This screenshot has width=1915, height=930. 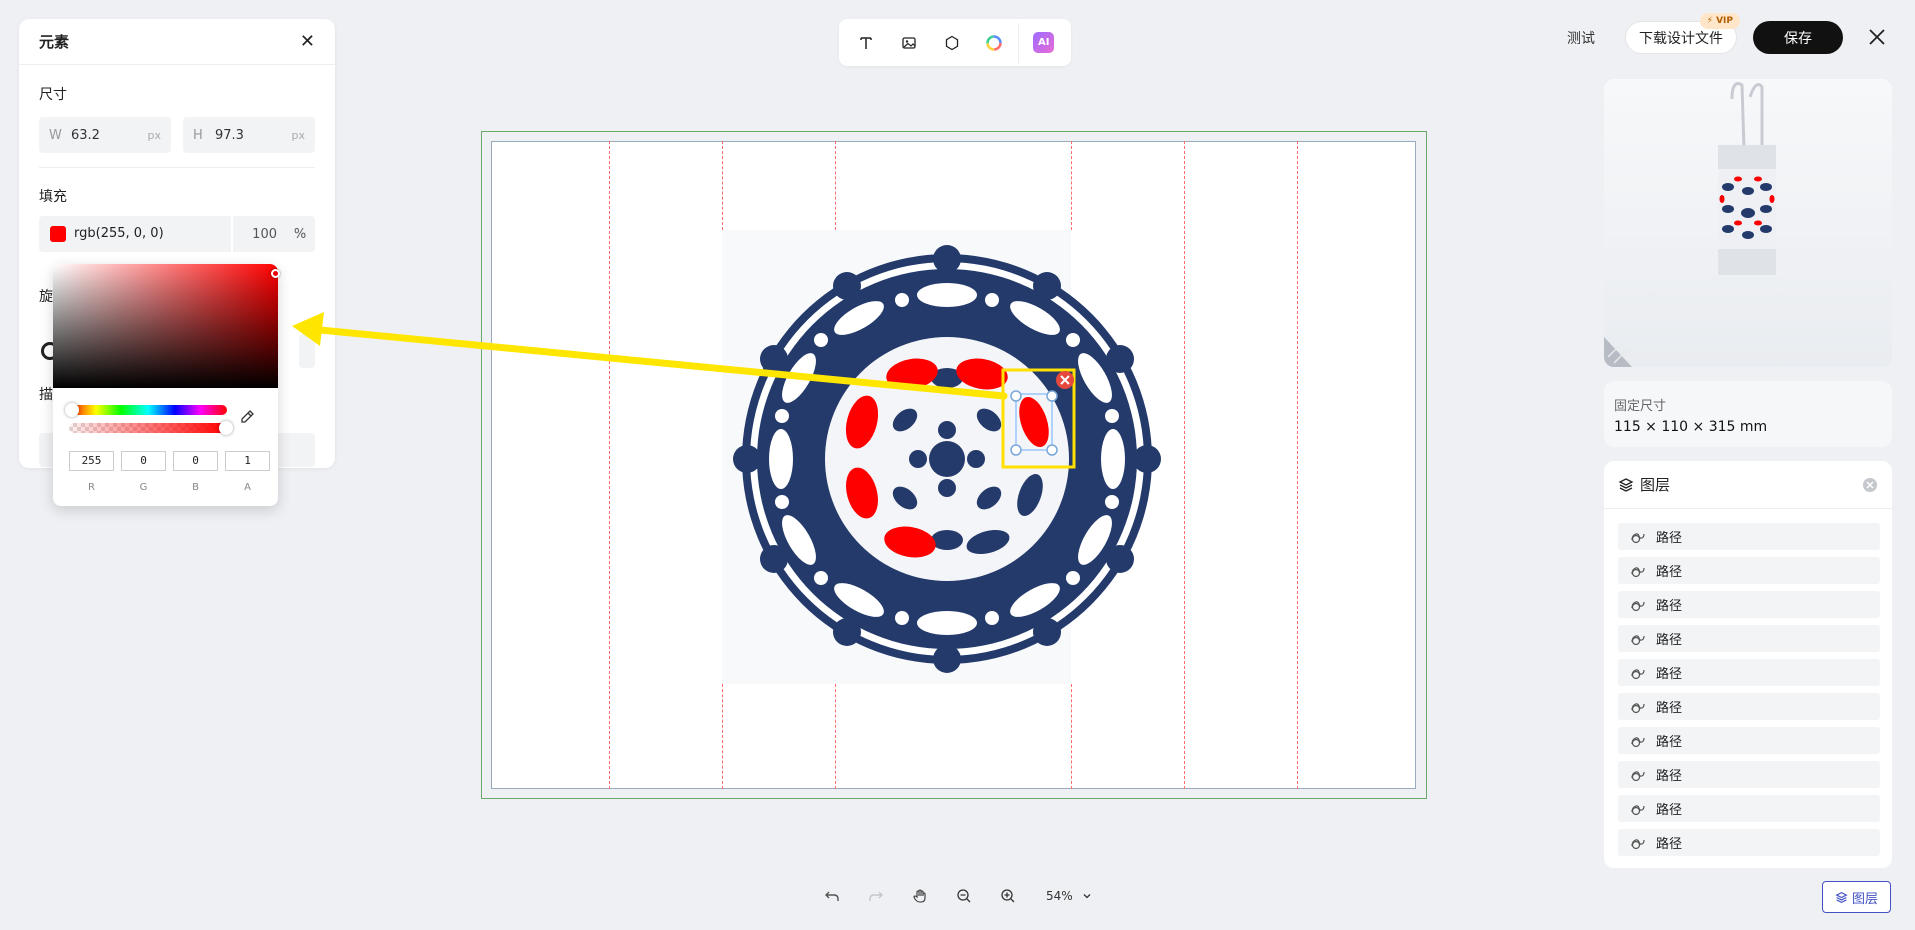 I want to click on zoom-in-icon, so click(x=1008, y=896).